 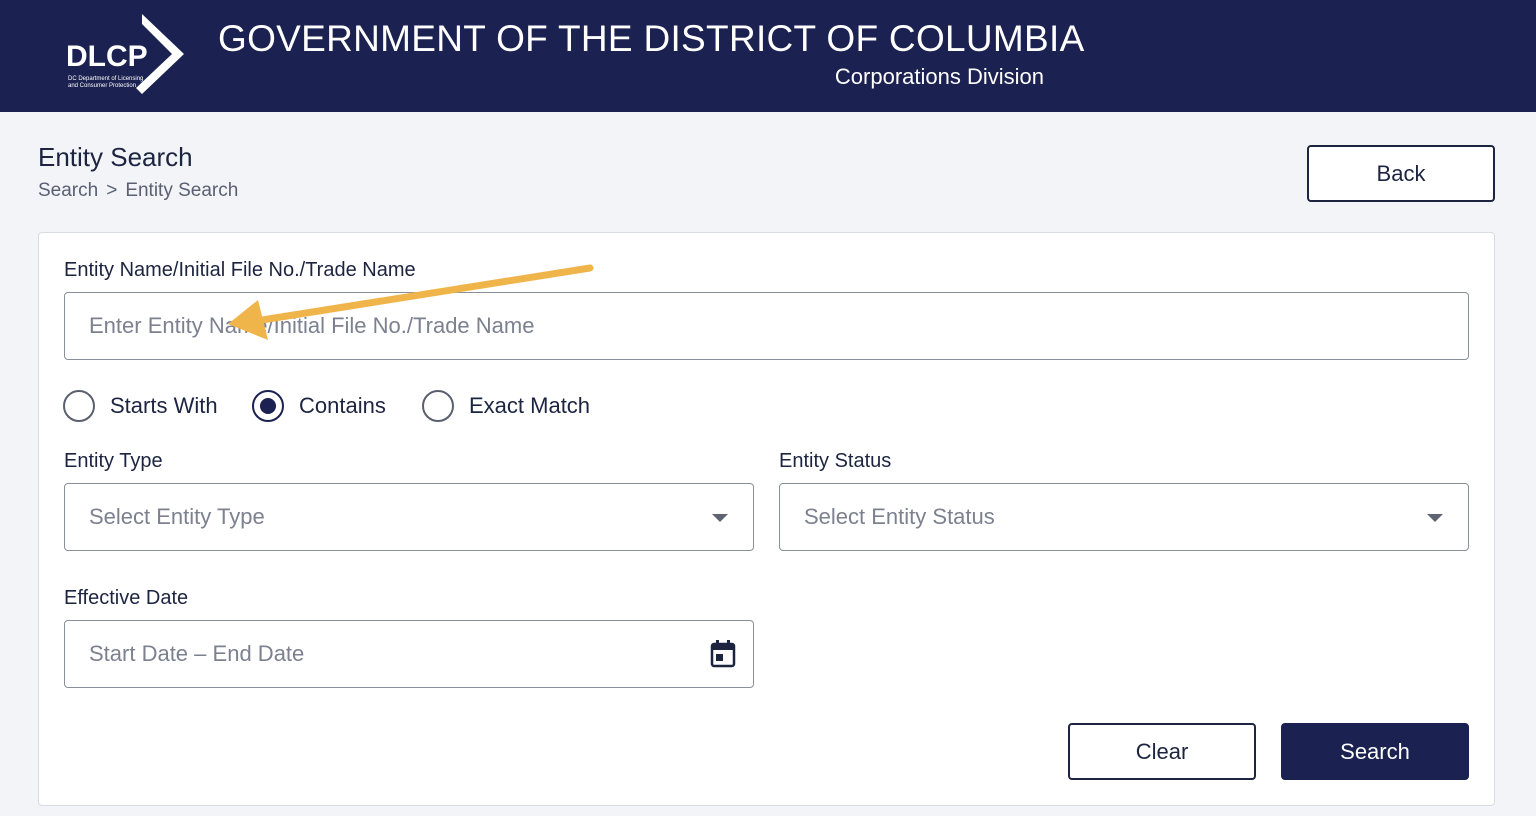 I want to click on search-button: Search, so click(x=1375, y=751).